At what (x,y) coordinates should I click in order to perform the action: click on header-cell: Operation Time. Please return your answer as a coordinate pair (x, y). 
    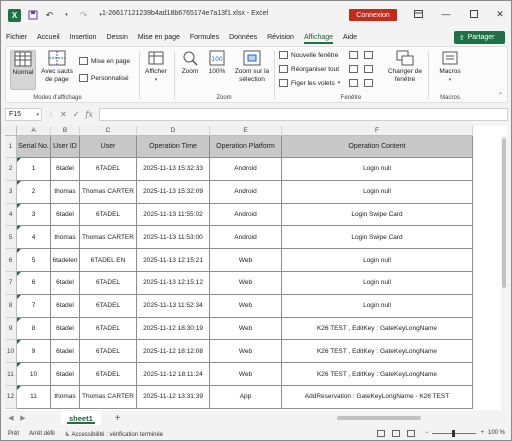
    Looking at the image, I should click on (173, 147).